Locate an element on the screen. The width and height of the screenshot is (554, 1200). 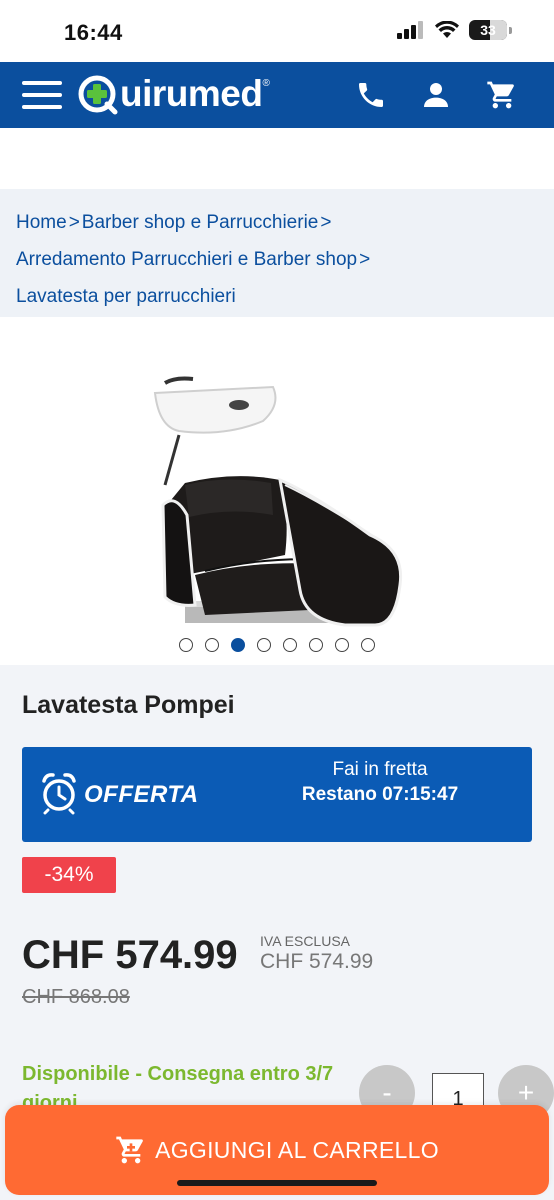
status-bar: 16:44 33 is located at coordinates (277, 31).